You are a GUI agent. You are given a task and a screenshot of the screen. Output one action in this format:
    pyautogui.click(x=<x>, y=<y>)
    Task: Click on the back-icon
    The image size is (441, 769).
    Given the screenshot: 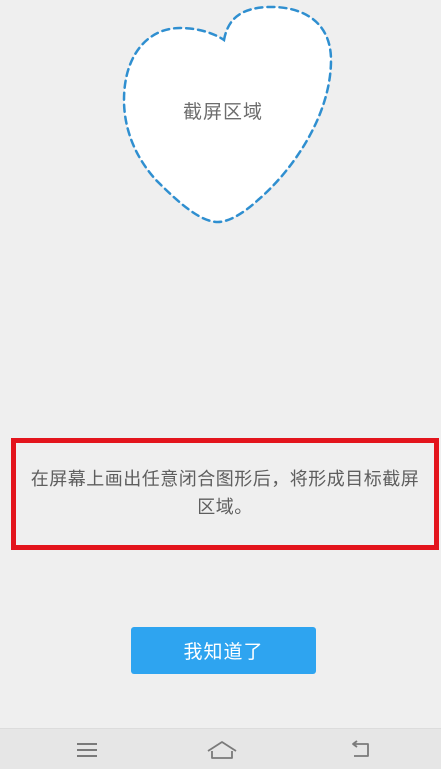 What is the action you would take?
    pyautogui.click(x=360, y=748)
    